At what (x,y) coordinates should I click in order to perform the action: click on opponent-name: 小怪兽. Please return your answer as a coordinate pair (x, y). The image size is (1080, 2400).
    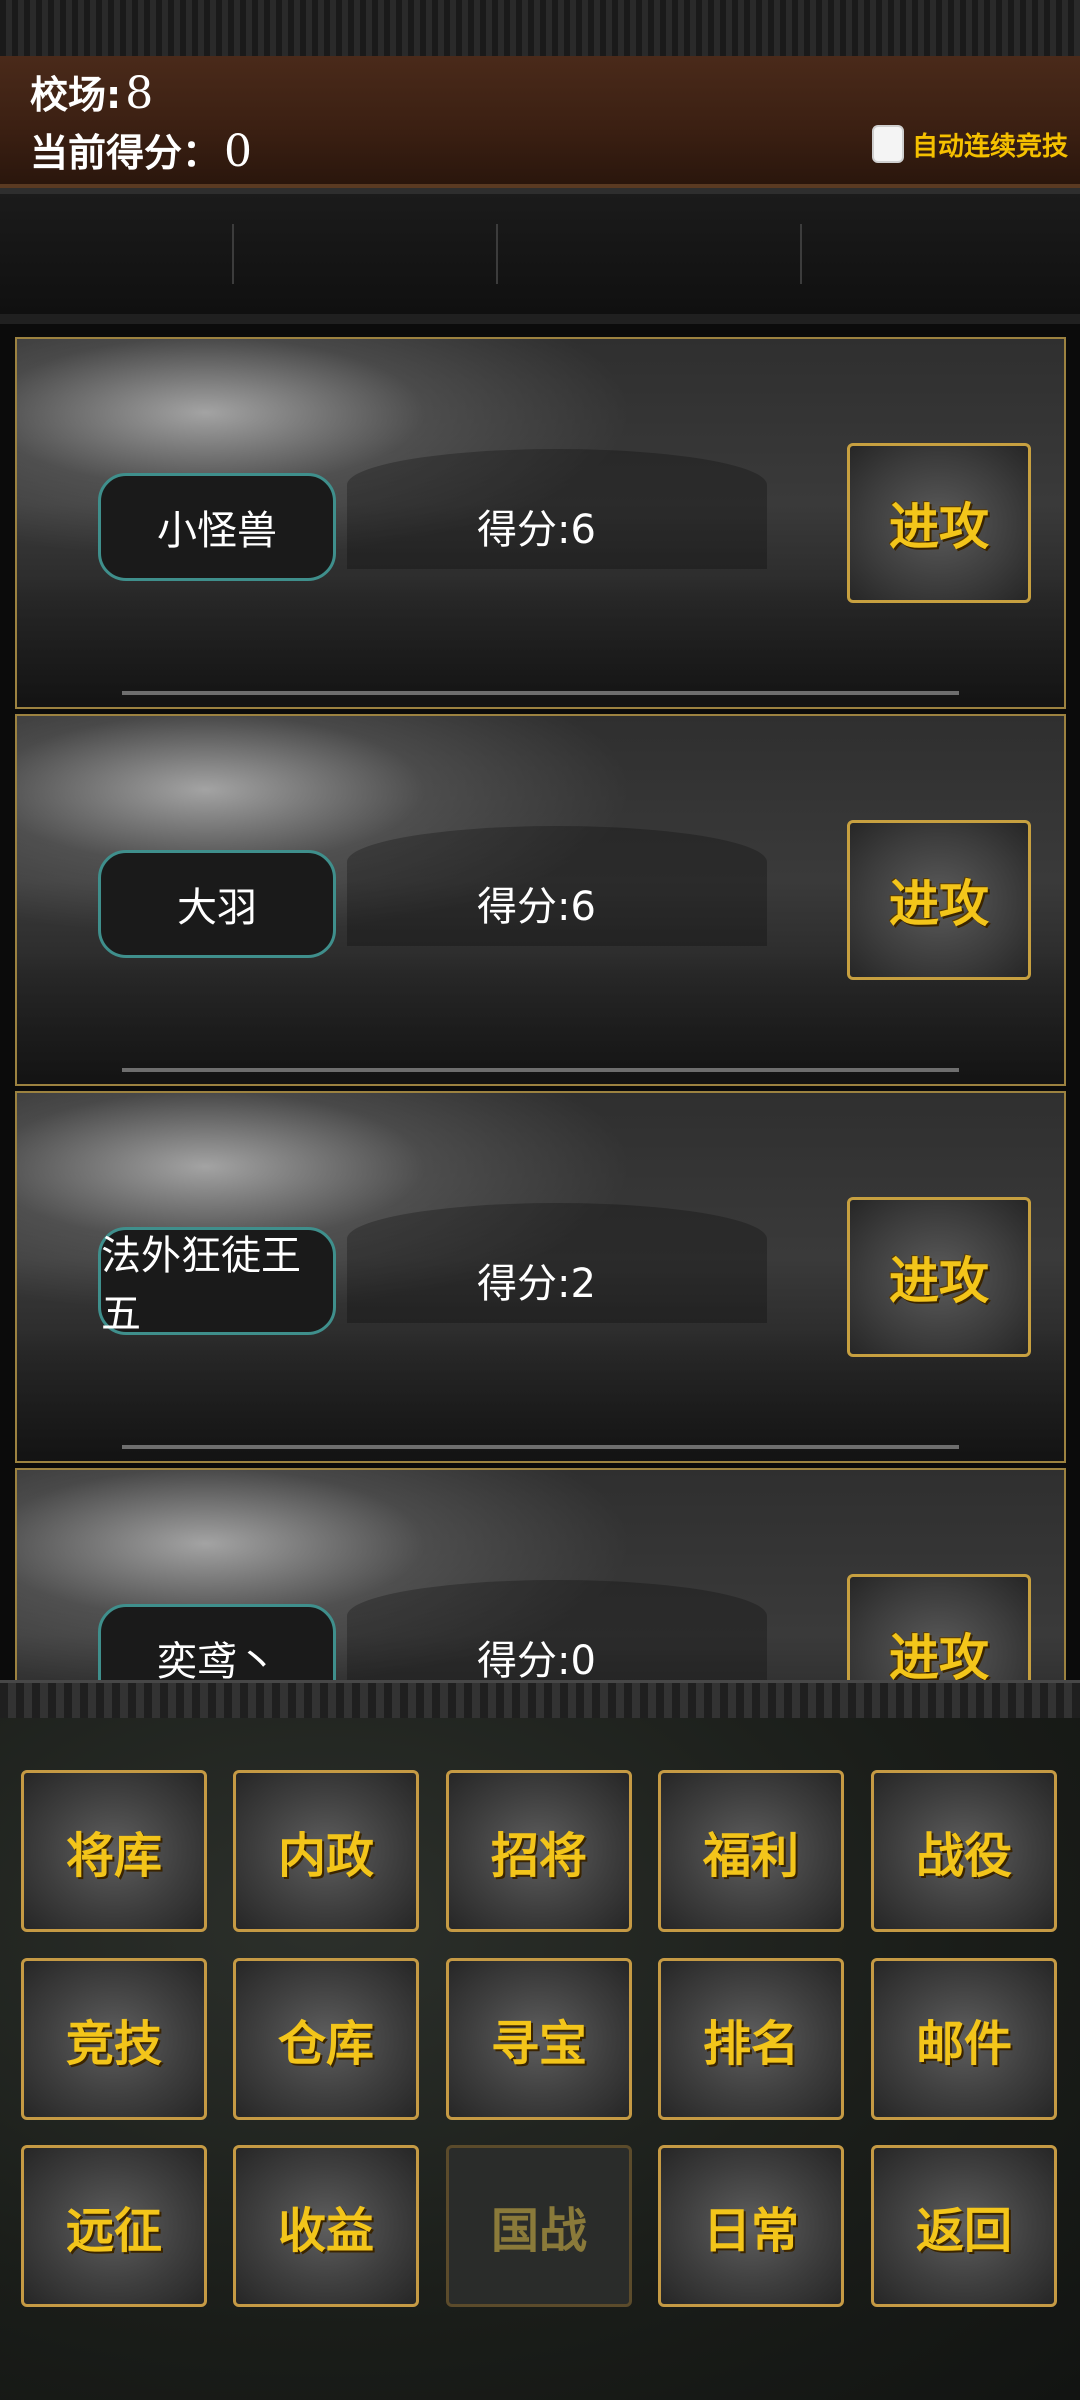
    Looking at the image, I should click on (217, 527).